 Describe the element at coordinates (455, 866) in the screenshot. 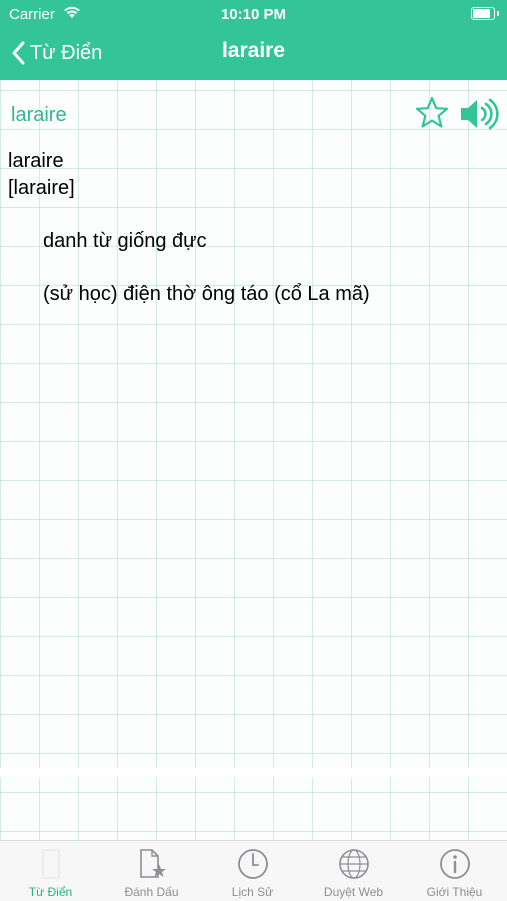

I see `info-icon` at that location.